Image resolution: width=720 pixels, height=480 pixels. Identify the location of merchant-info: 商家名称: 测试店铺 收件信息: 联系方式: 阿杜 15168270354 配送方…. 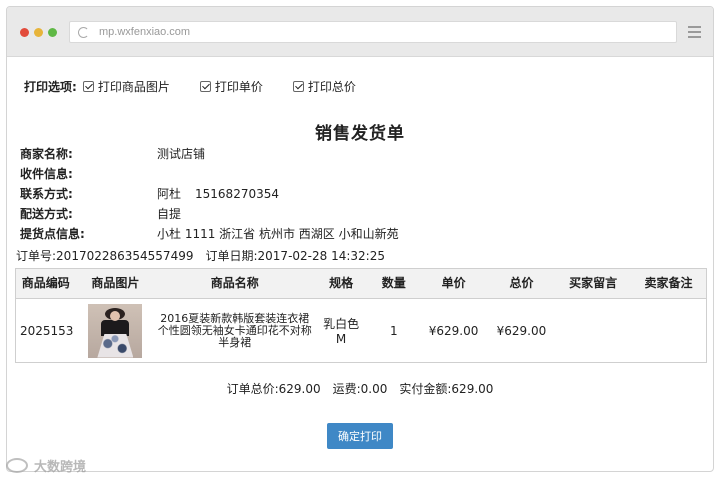
(209, 193).